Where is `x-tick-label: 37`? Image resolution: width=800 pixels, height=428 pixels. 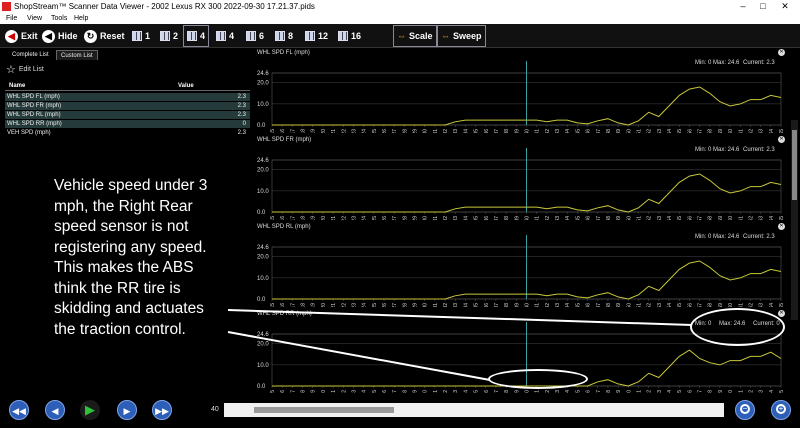
x-tick-label: 37 is located at coordinates (497, 131).